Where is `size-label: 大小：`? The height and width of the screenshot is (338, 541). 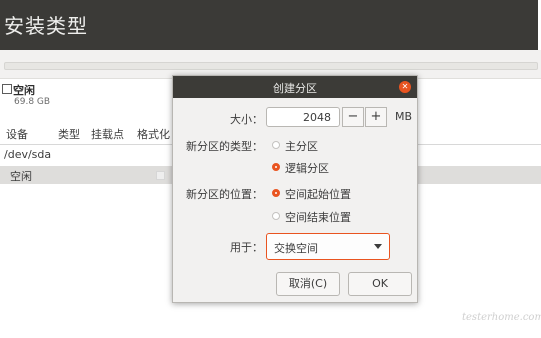
size-label: 大小： is located at coordinates (246, 119).